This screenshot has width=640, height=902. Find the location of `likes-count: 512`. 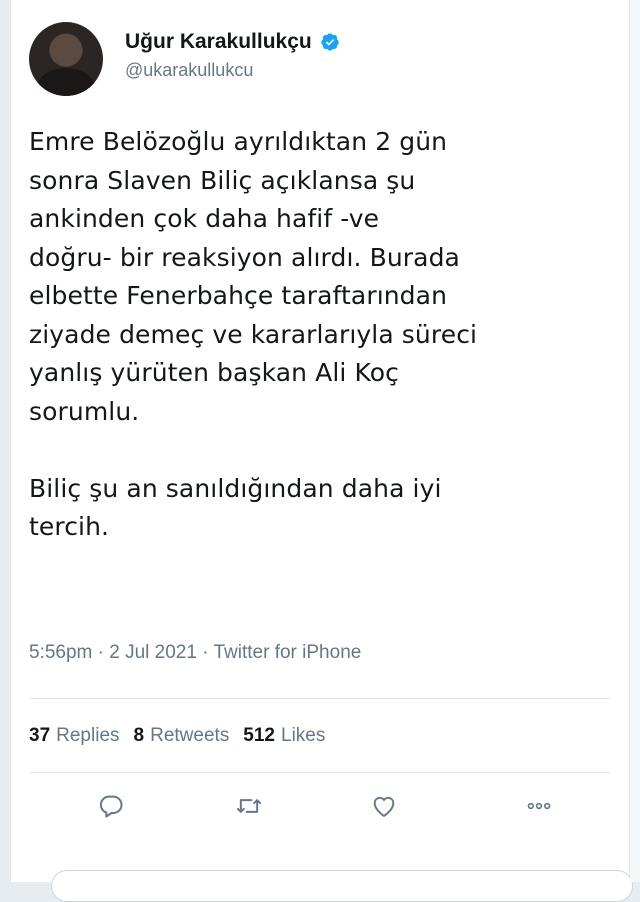

likes-count: 512 is located at coordinates (259, 735).